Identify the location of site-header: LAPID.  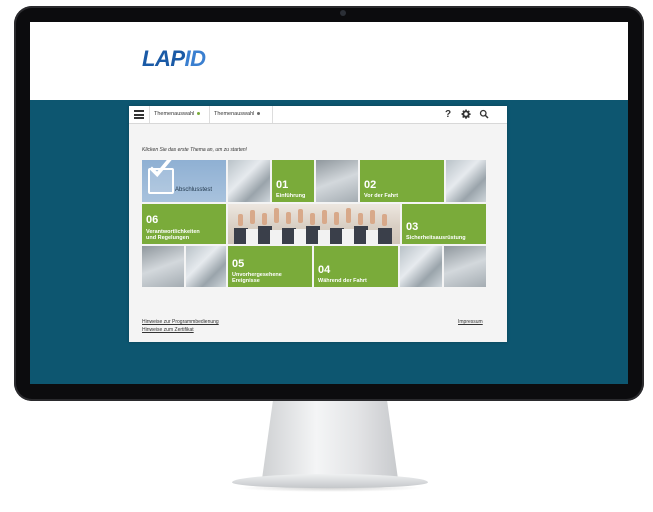
(329, 61).